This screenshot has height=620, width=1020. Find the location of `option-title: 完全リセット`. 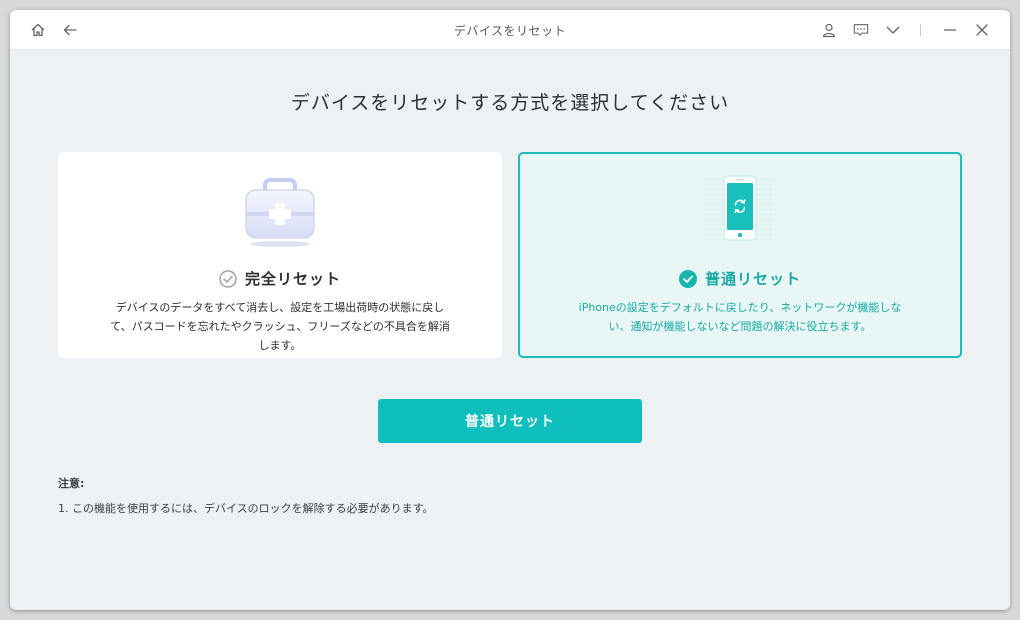

option-title: 完全リセット is located at coordinates (292, 279).